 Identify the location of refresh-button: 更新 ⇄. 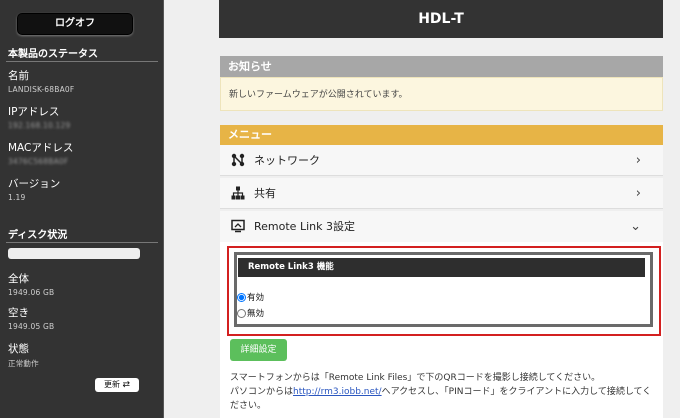
(117, 385).